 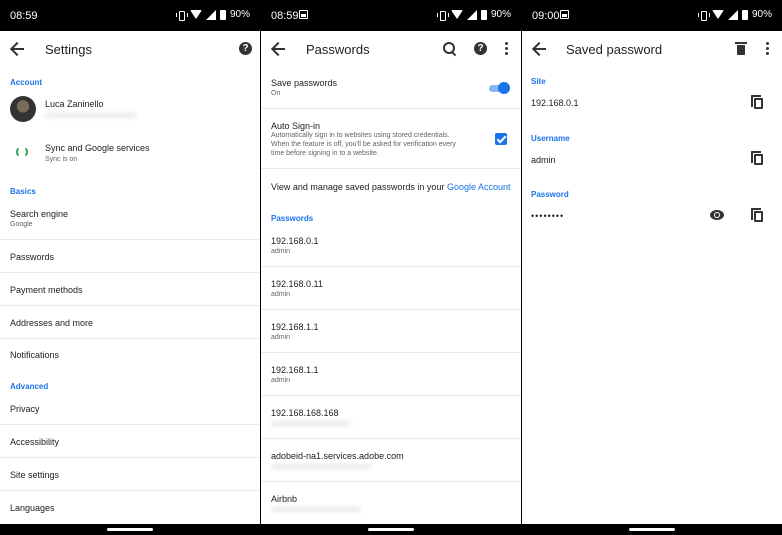 I want to click on page-title: Saved password, so click(x=614, y=49).